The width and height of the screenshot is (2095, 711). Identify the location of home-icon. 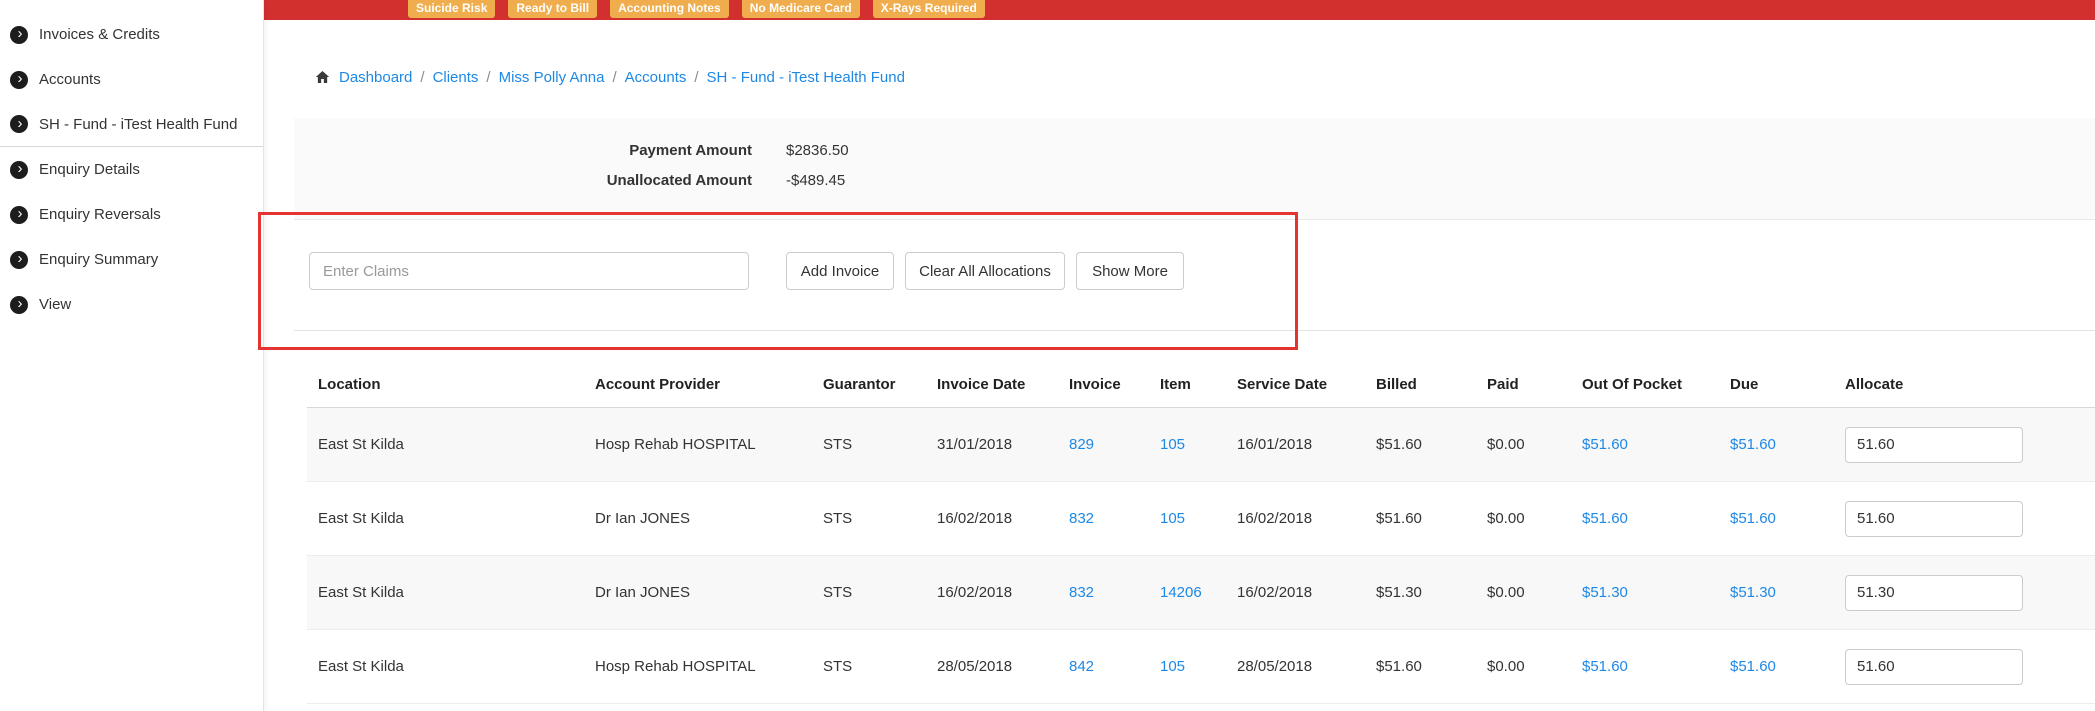
(322, 77).